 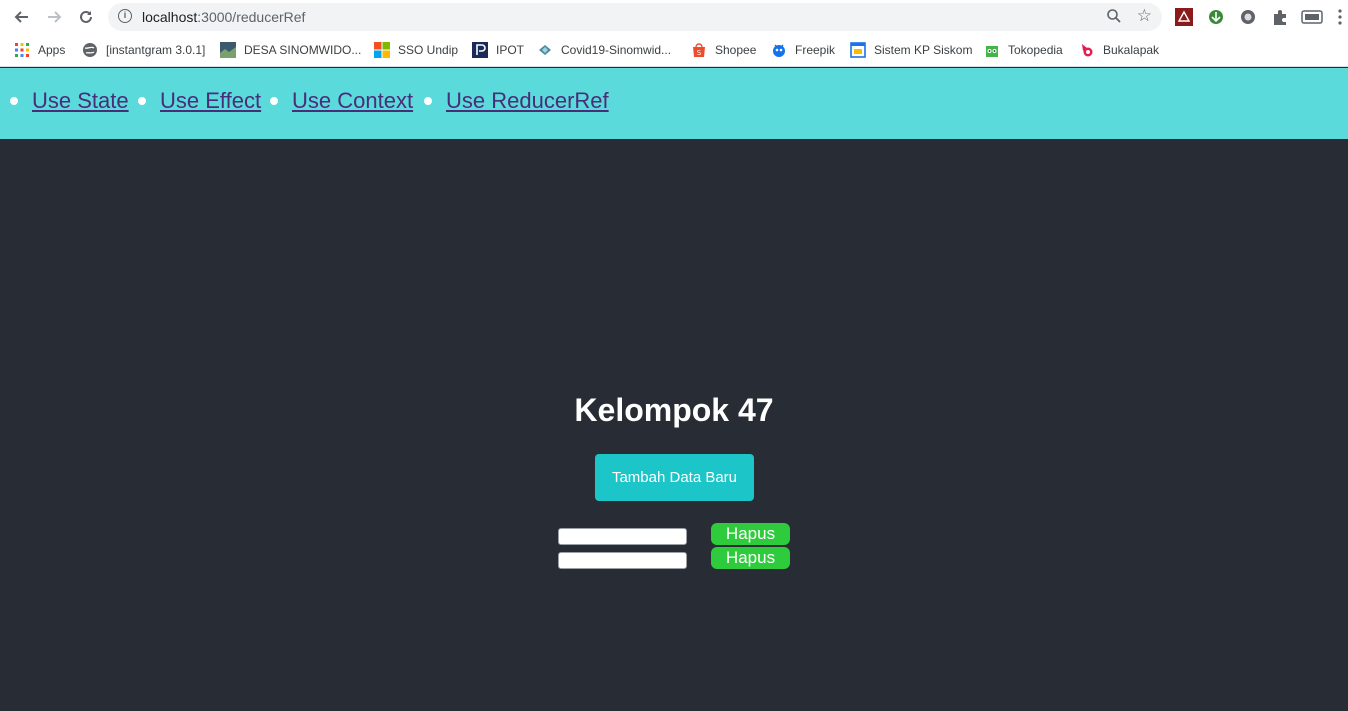 What do you see at coordinates (498, 50) in the screenshot?
I see `bookmark-ipot: IPOT` at bounding box center [498, 50].